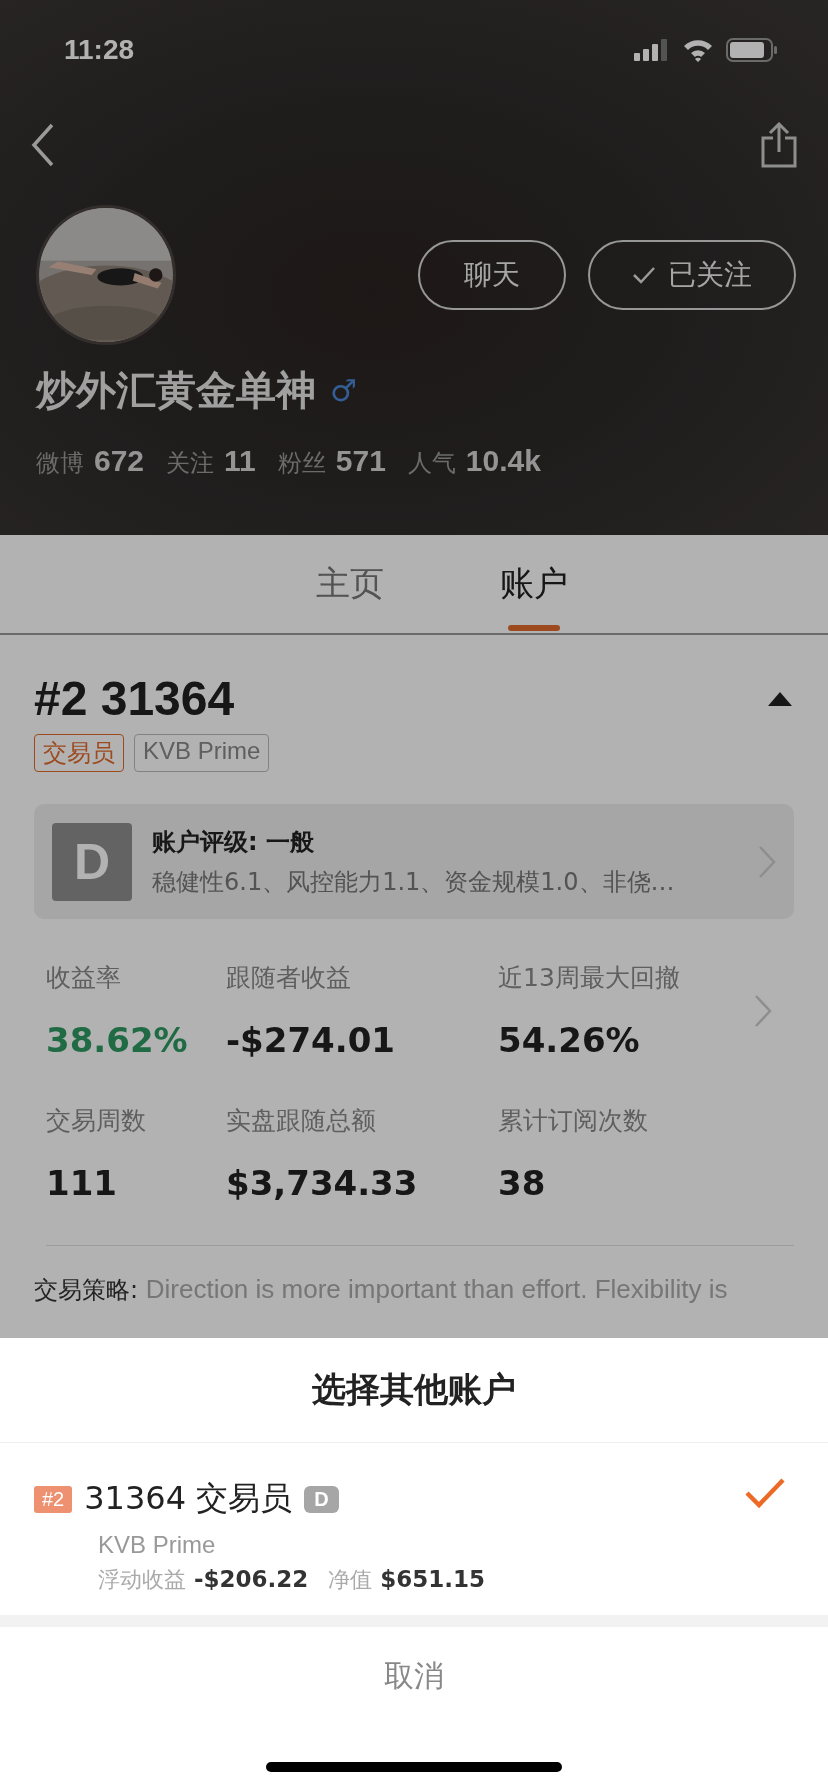 The width and height of the screenshot is (828, 1792). Describe the element at coordinates (569, 1040) in the screenshot. I see `metric-value: 54.26%` at that location.